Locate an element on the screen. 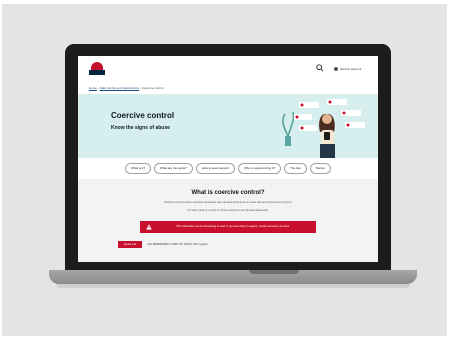  page-subtitle: Know the signs of abuse is located at coordinates (140, 128).